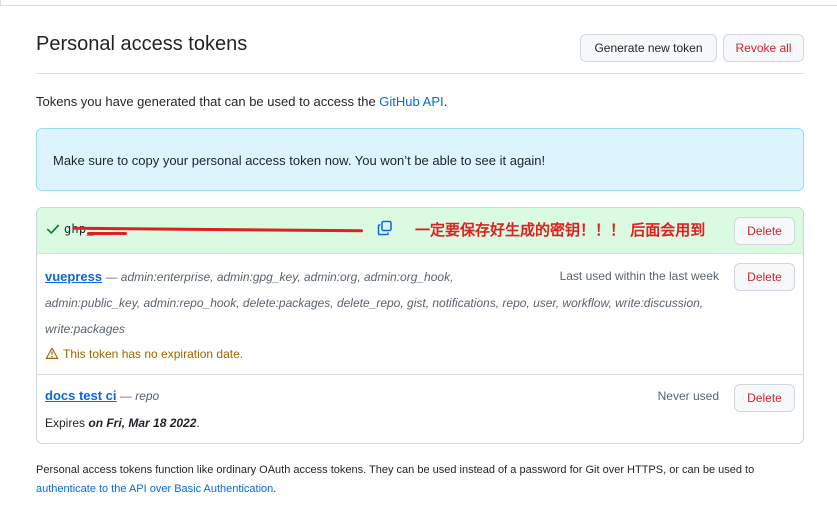 This screenshot has height=532, width=837. Describe the element at coordinates (73, 276) in the screenshot. I see `token-name-link: vuepress` at that location.